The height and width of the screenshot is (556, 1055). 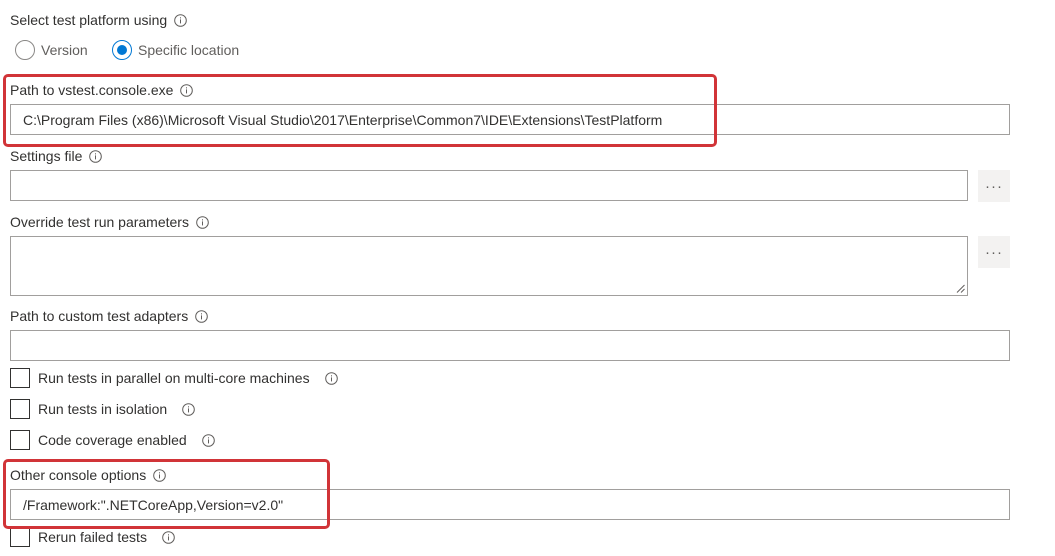 I want to click on console-options-label-row: Other console options, so click(x=88, y=475).